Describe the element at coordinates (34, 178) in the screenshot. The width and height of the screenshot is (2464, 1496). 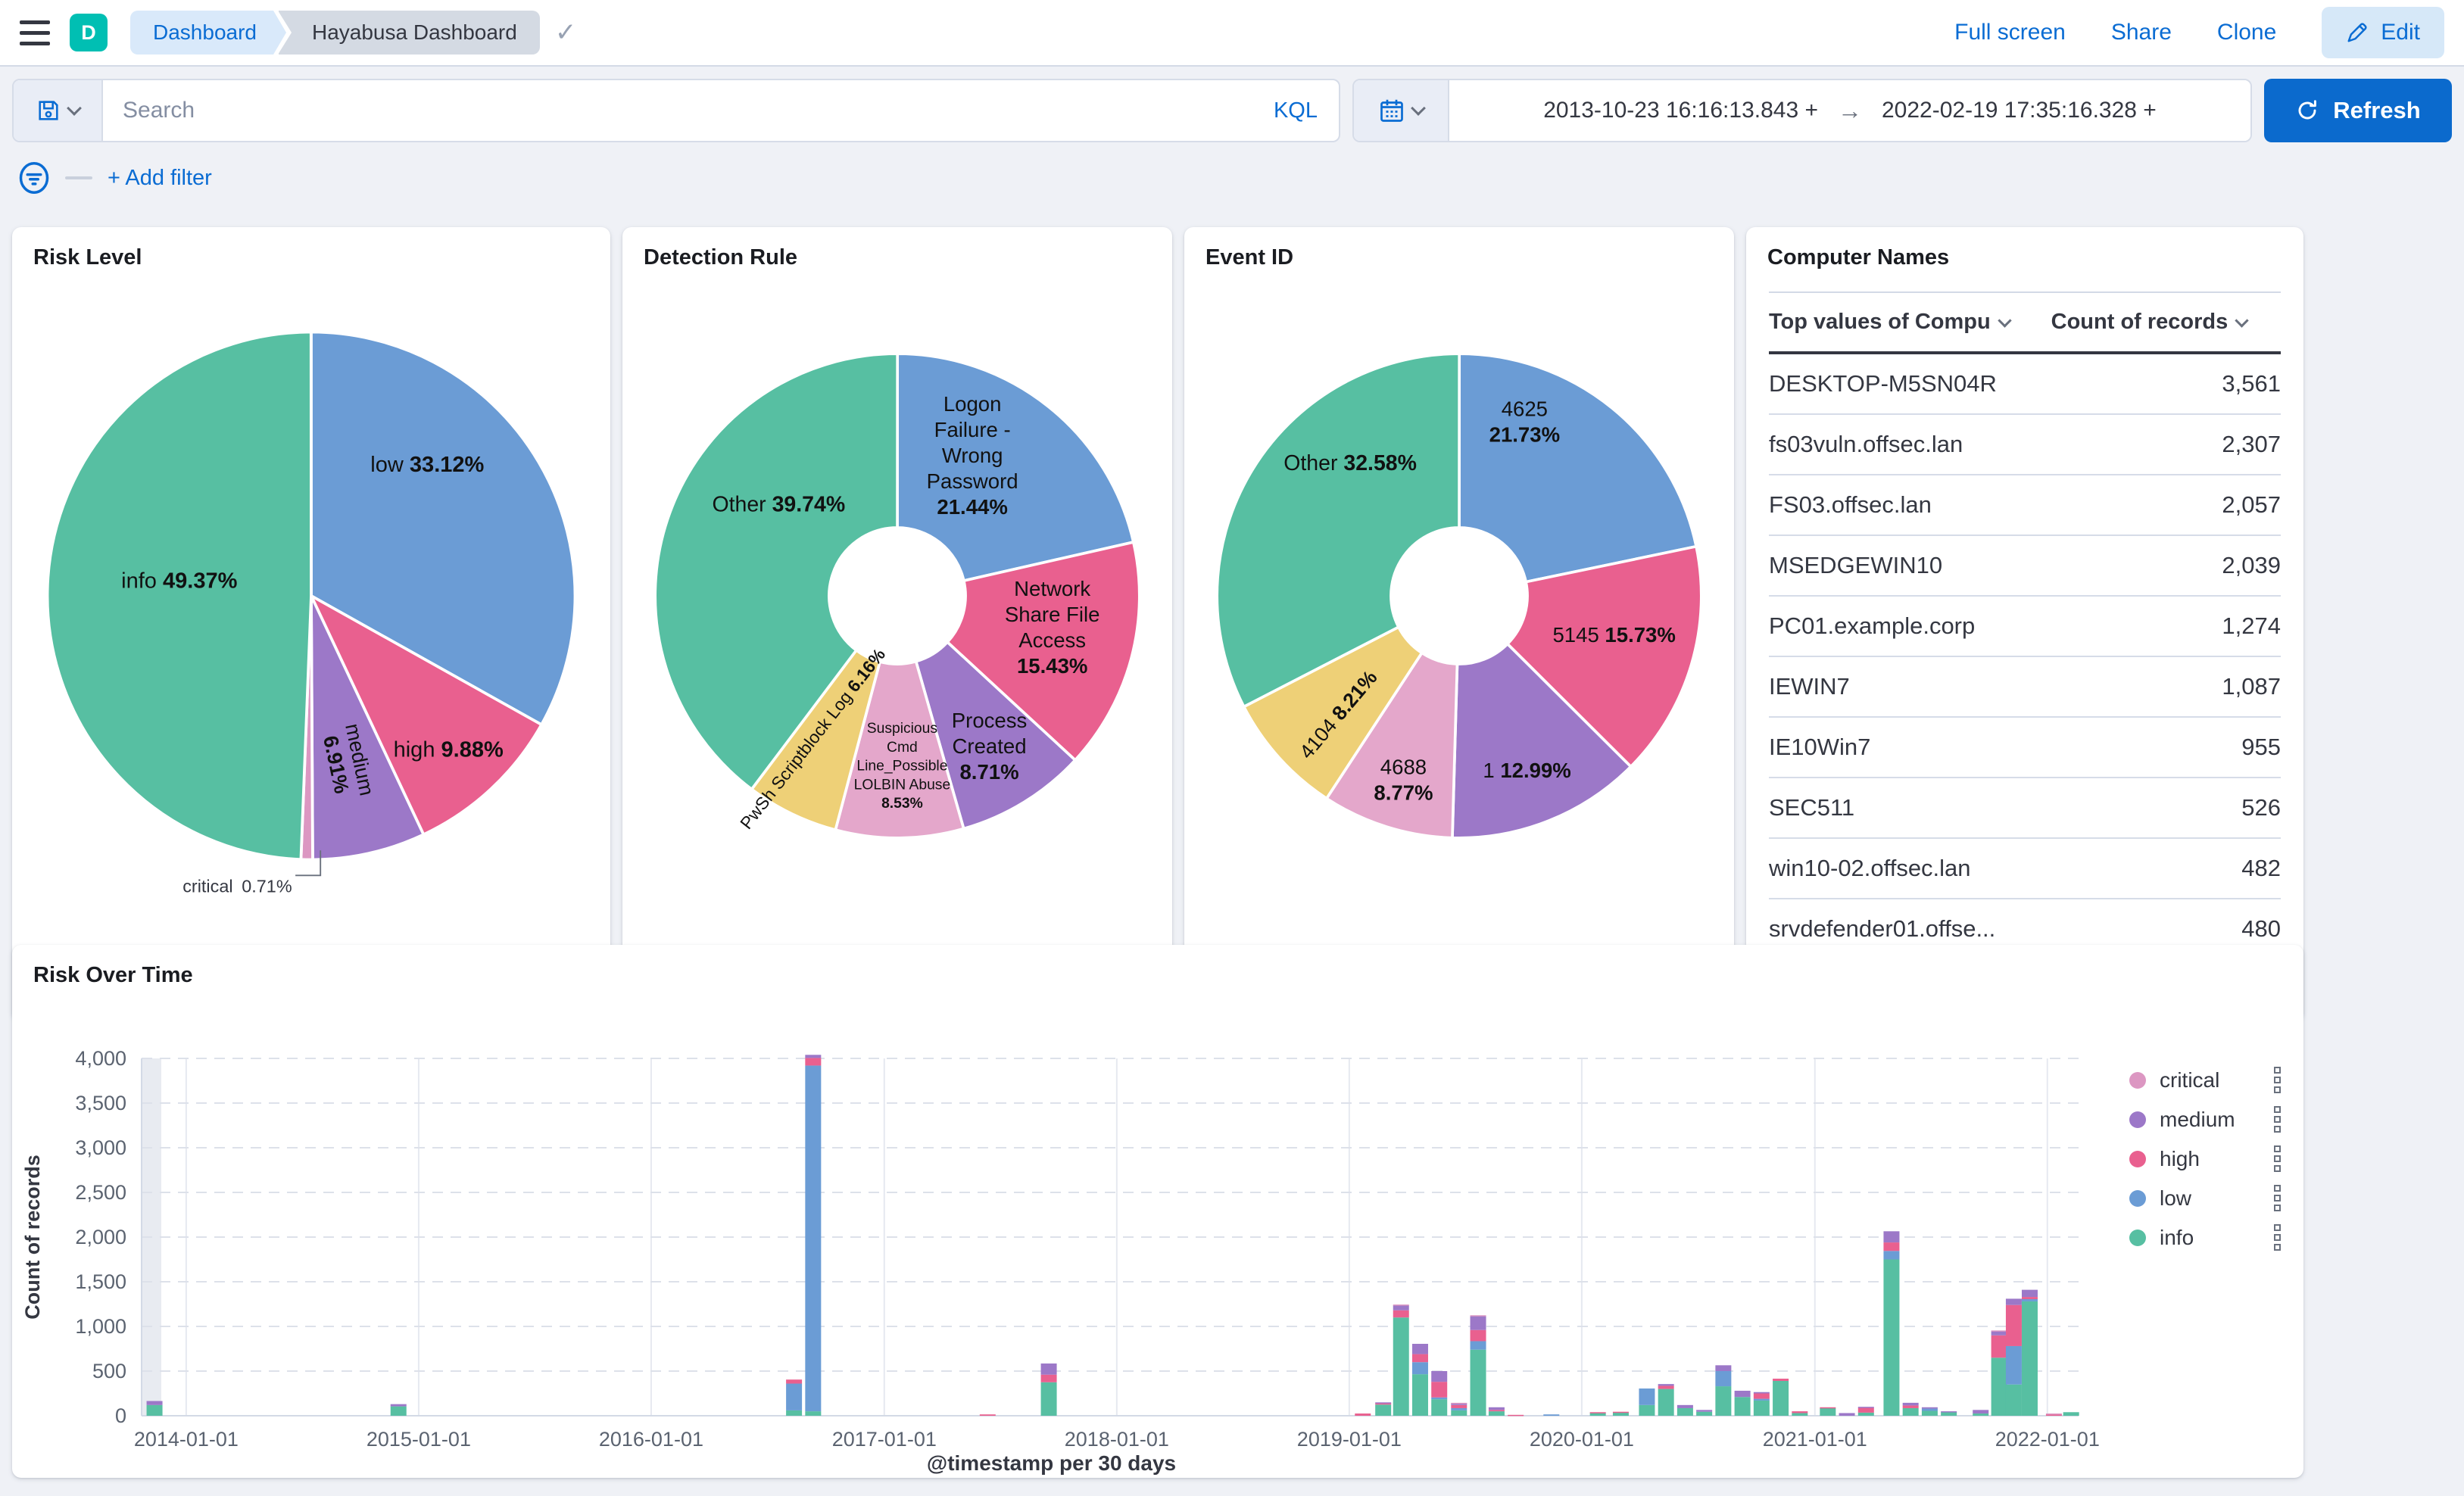
I see `filter-icon` at that location.